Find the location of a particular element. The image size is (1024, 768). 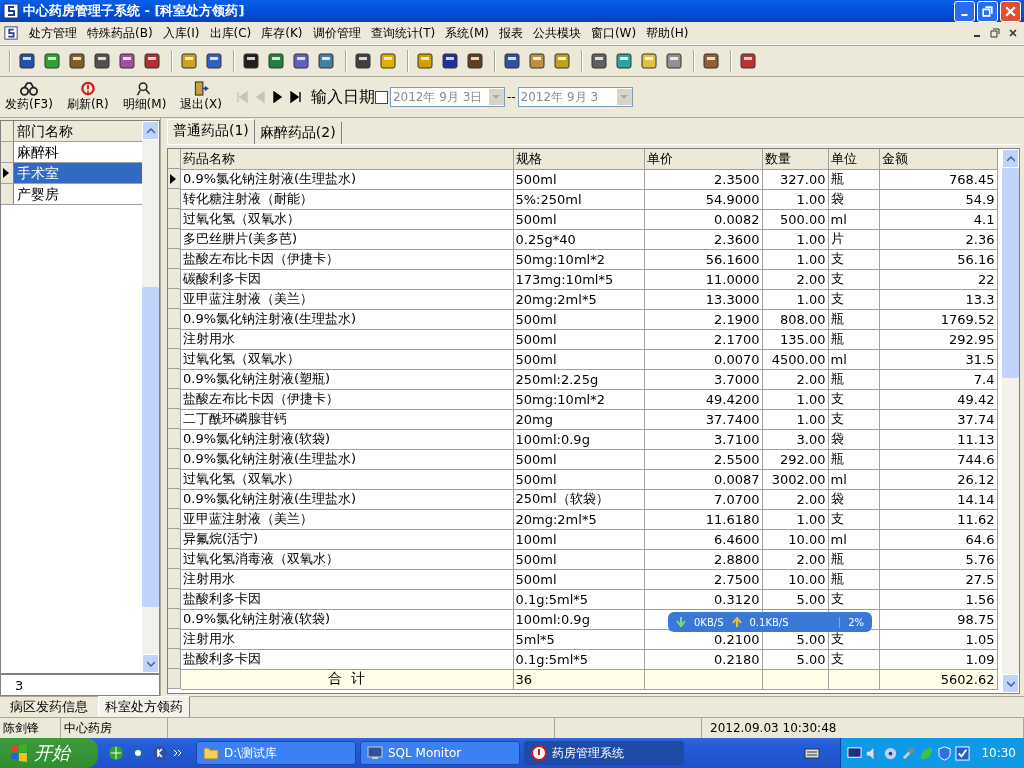

tab: 普通药品(1) is located at coordinates (211, 131).